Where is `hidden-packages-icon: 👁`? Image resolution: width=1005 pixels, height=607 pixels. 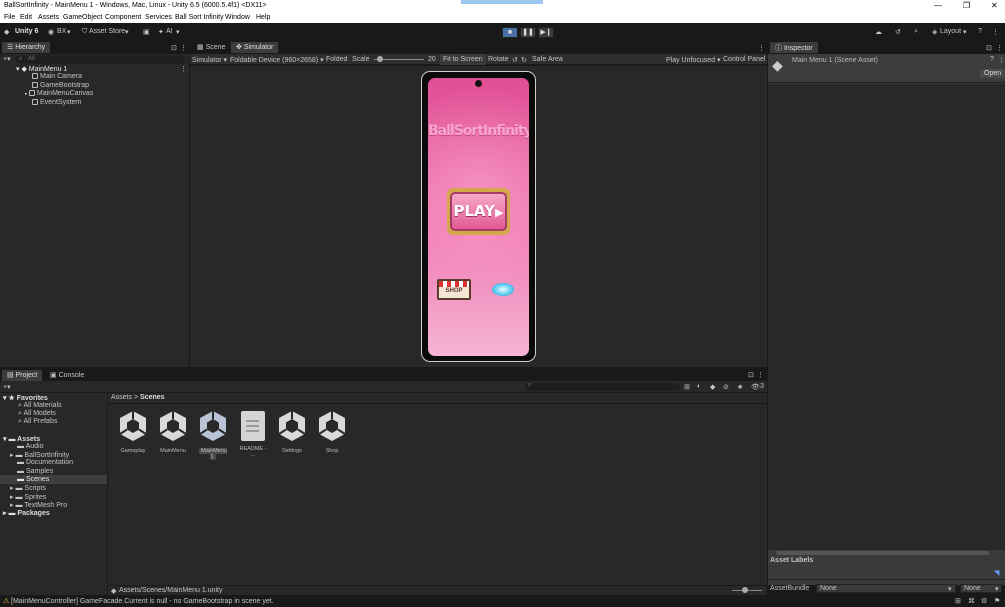 hidden-packages-icon: 👁 is located at coordinates (755, 387).